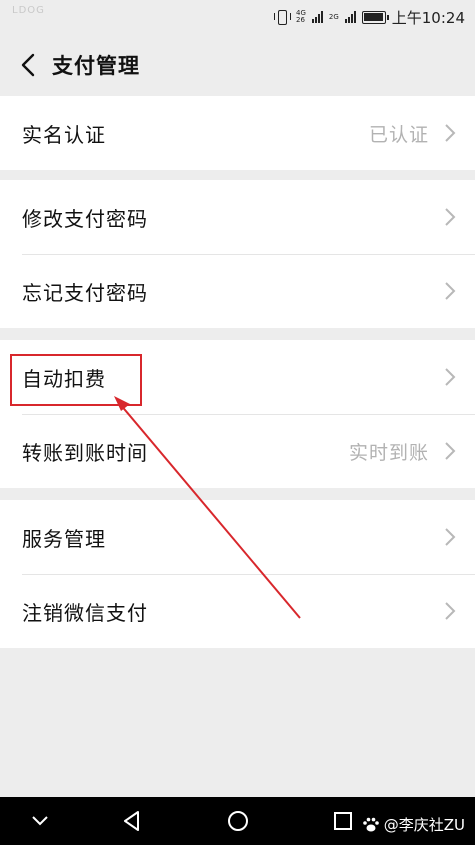 The width and height of the screenshot is (475, 845). What do you see at coordinates (388, 452) in the screenshot?
I see `row-value: 实时到账` at bounding box center [388, 452].